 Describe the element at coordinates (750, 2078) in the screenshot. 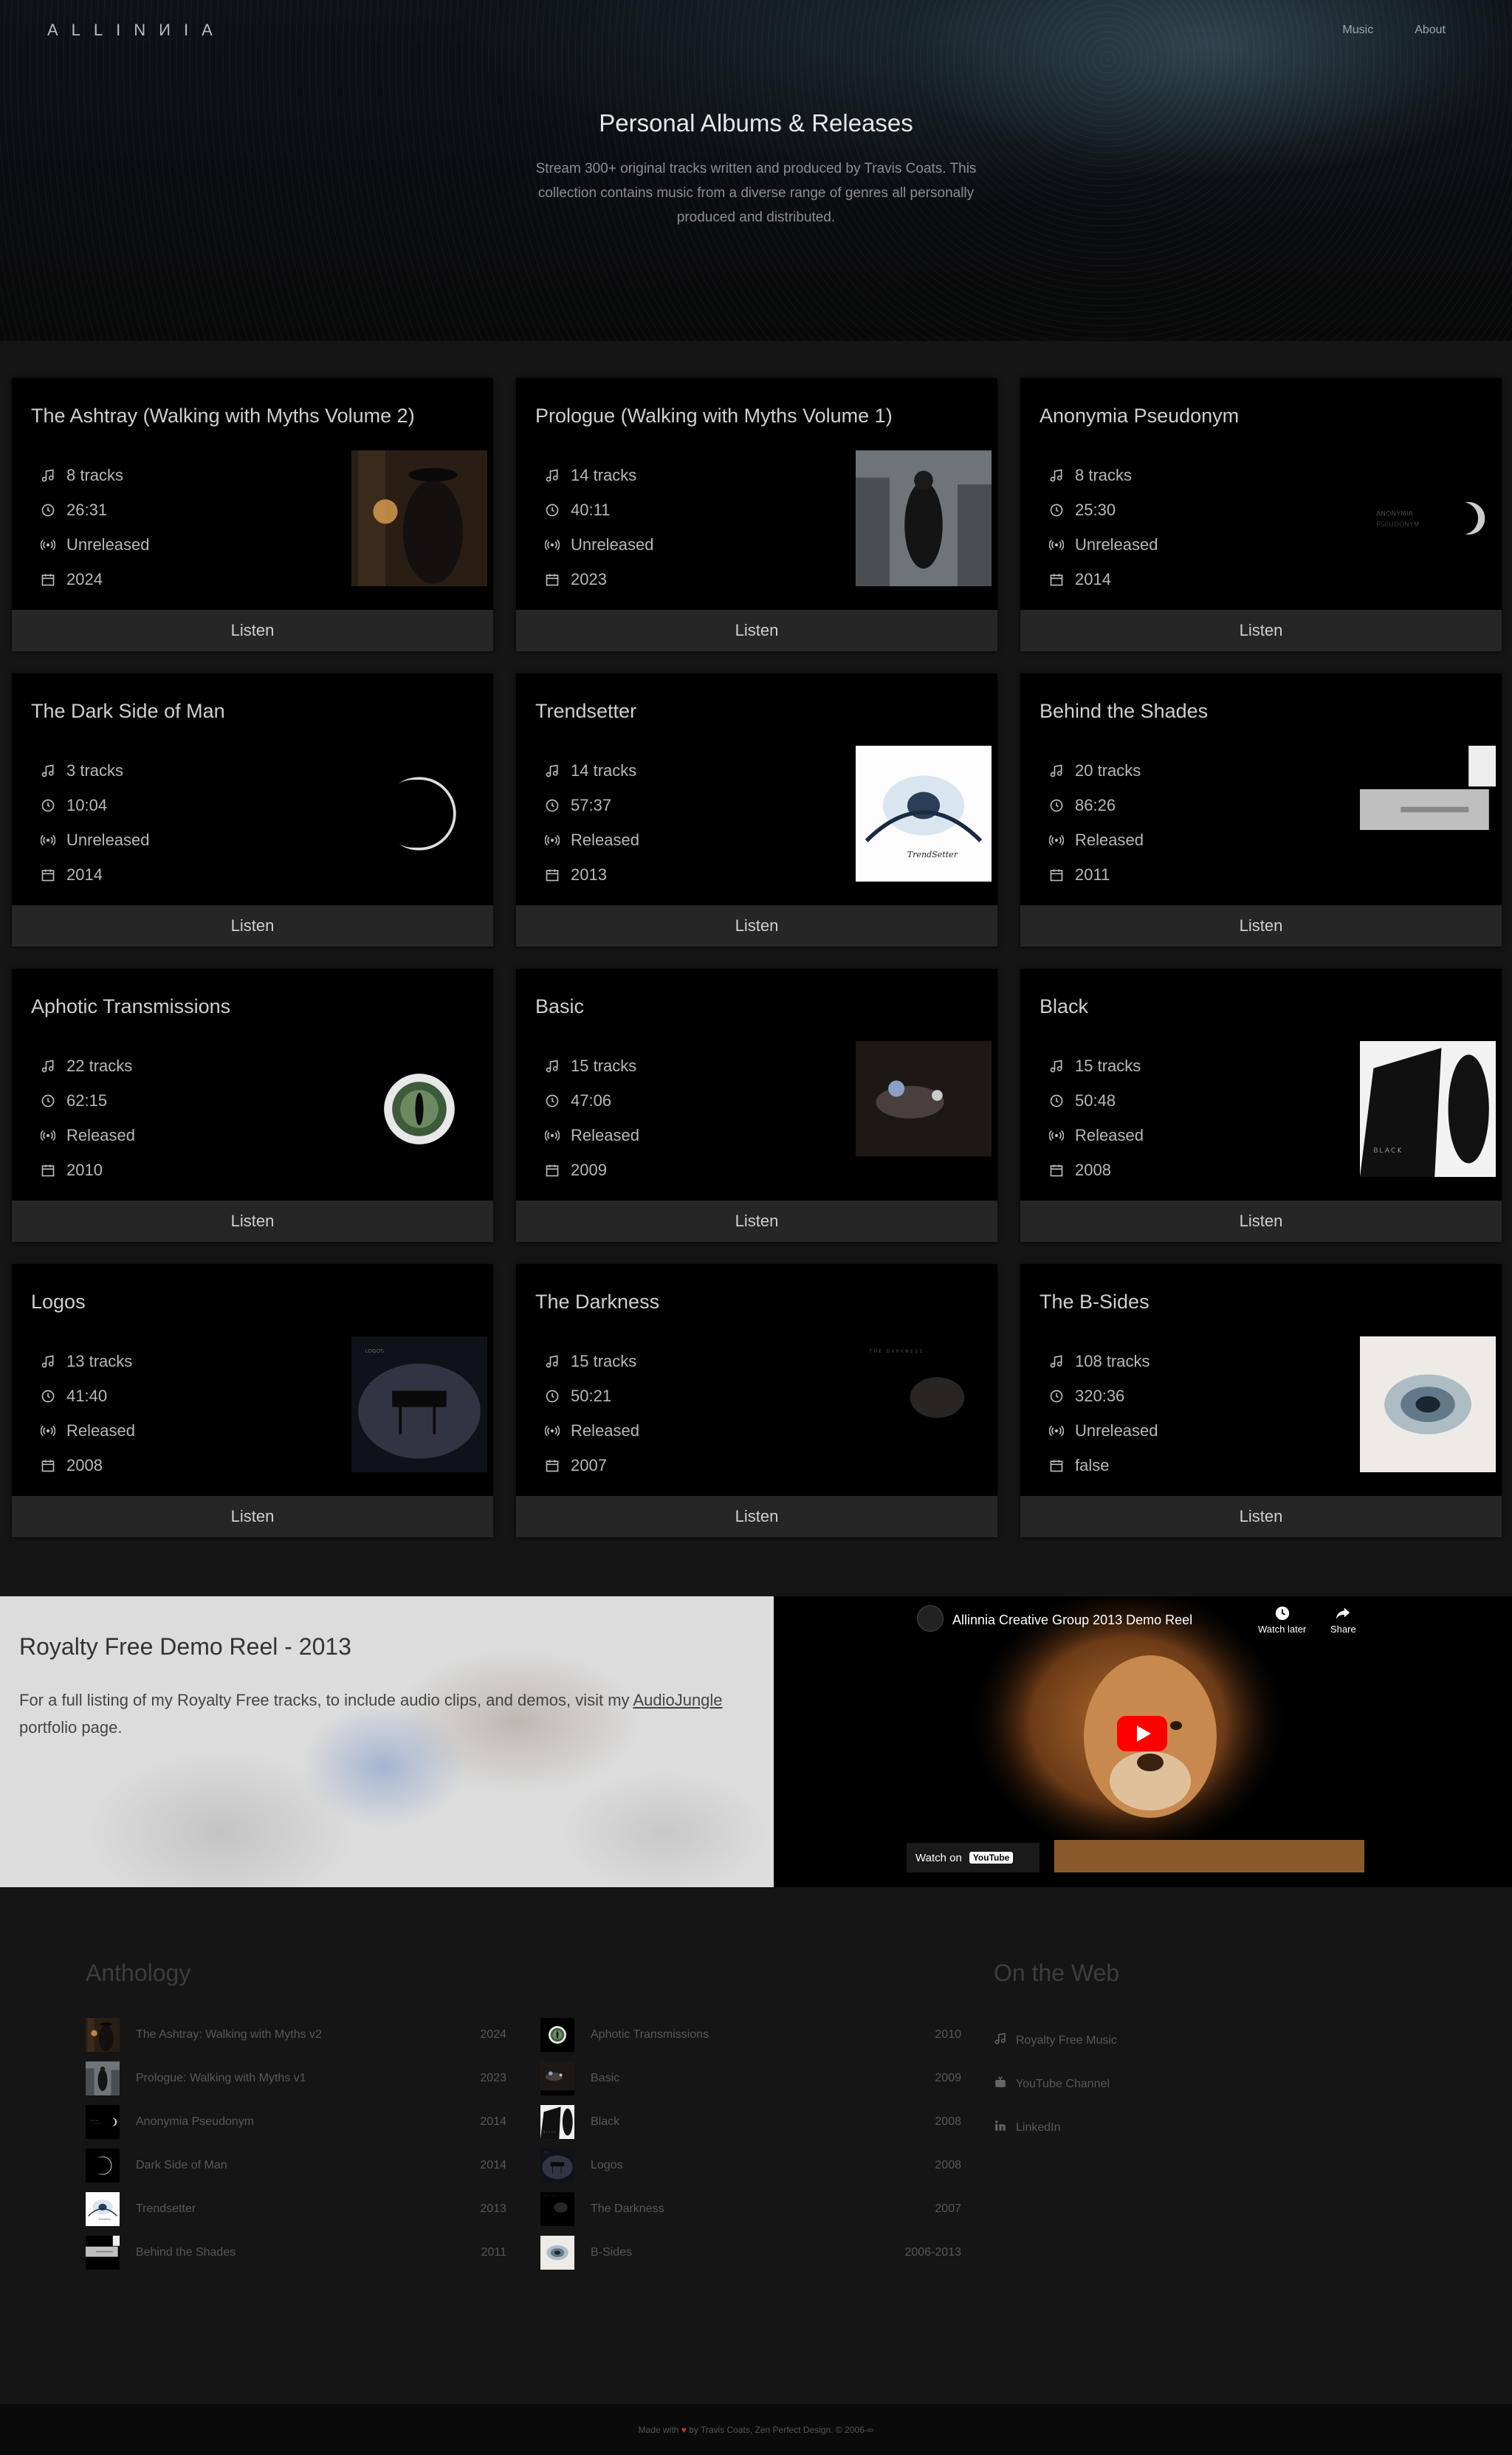

I see `anthology-item: Basic 2009` at that location.